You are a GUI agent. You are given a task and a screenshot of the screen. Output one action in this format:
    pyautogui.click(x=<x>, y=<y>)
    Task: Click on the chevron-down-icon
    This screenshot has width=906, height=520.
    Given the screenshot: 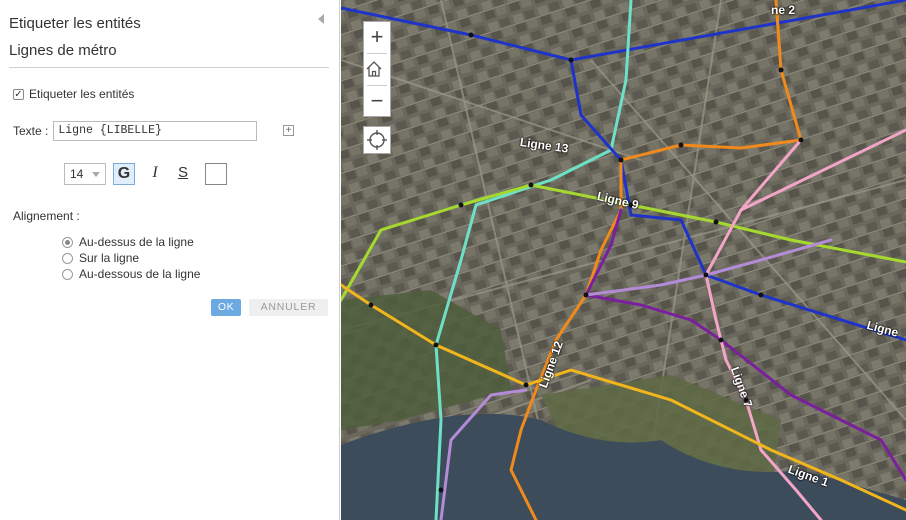 What is the action you would take?
    pyautogui.click(x=96, y=174)
    